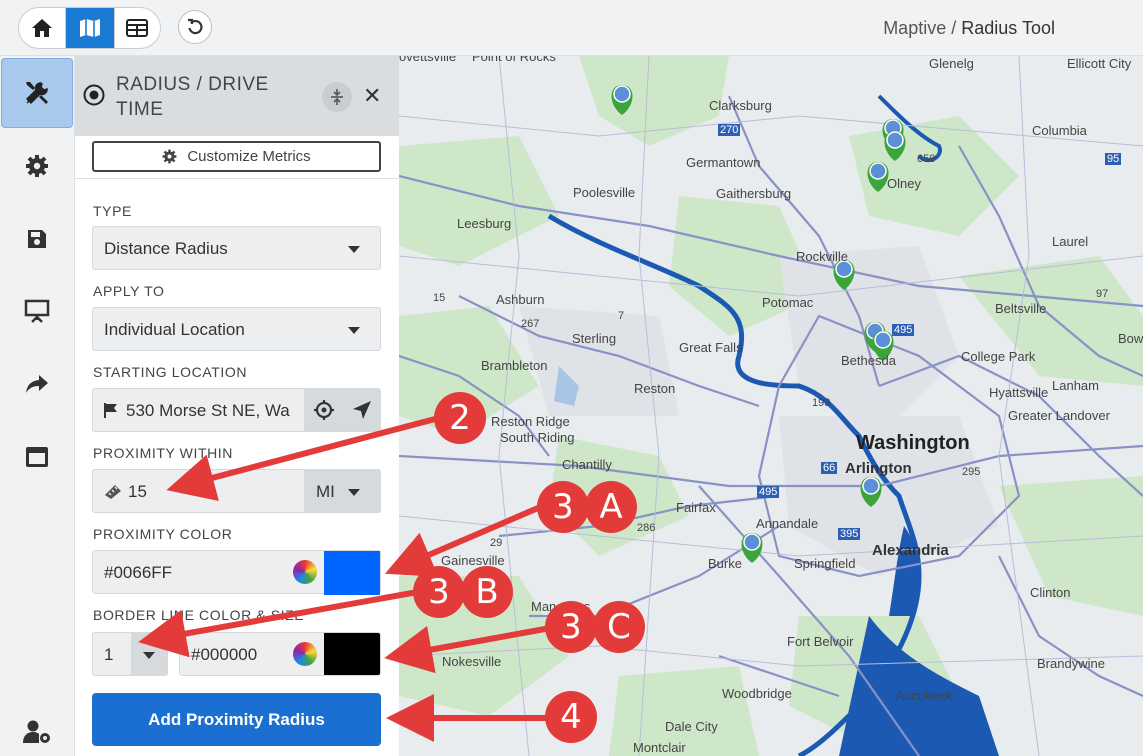 The image size is (1143, 756). I want to click on breadcrumb-current: Radius Tool, so click(1008, 28).